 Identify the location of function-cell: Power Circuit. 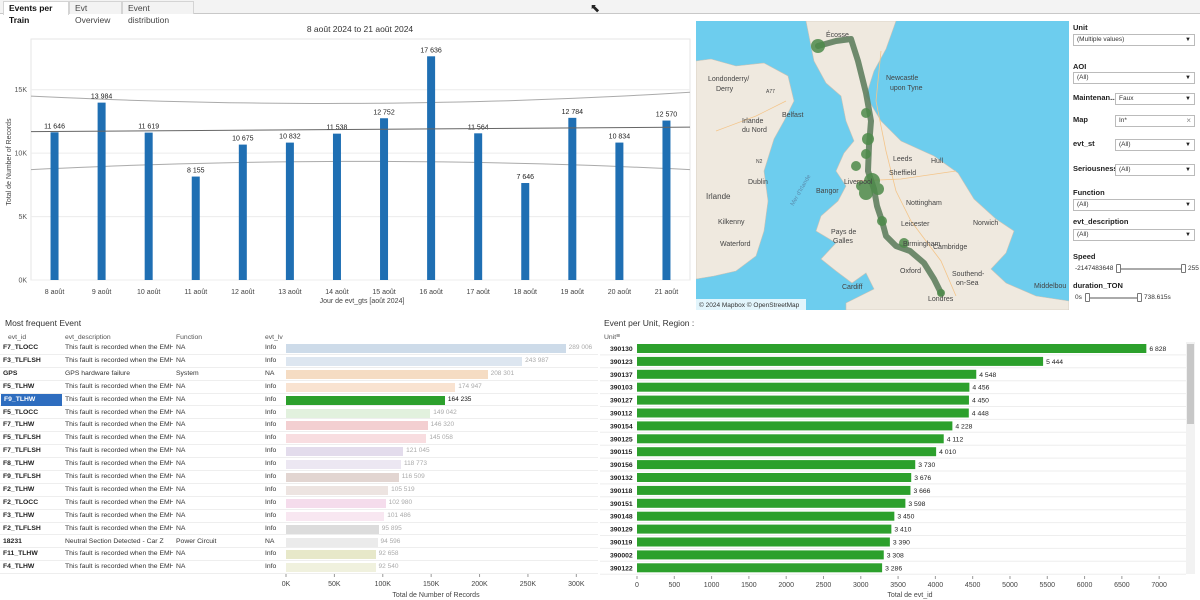
(196, 541).